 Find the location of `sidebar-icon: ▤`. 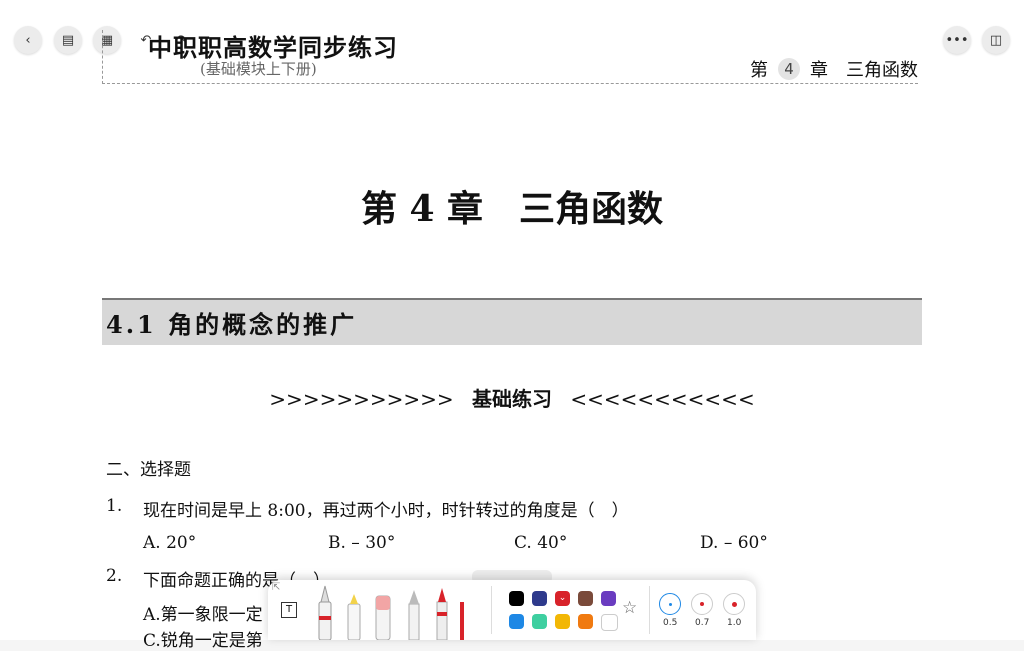

sidebar-icon: ▤ is located at coordinates (68, 40).